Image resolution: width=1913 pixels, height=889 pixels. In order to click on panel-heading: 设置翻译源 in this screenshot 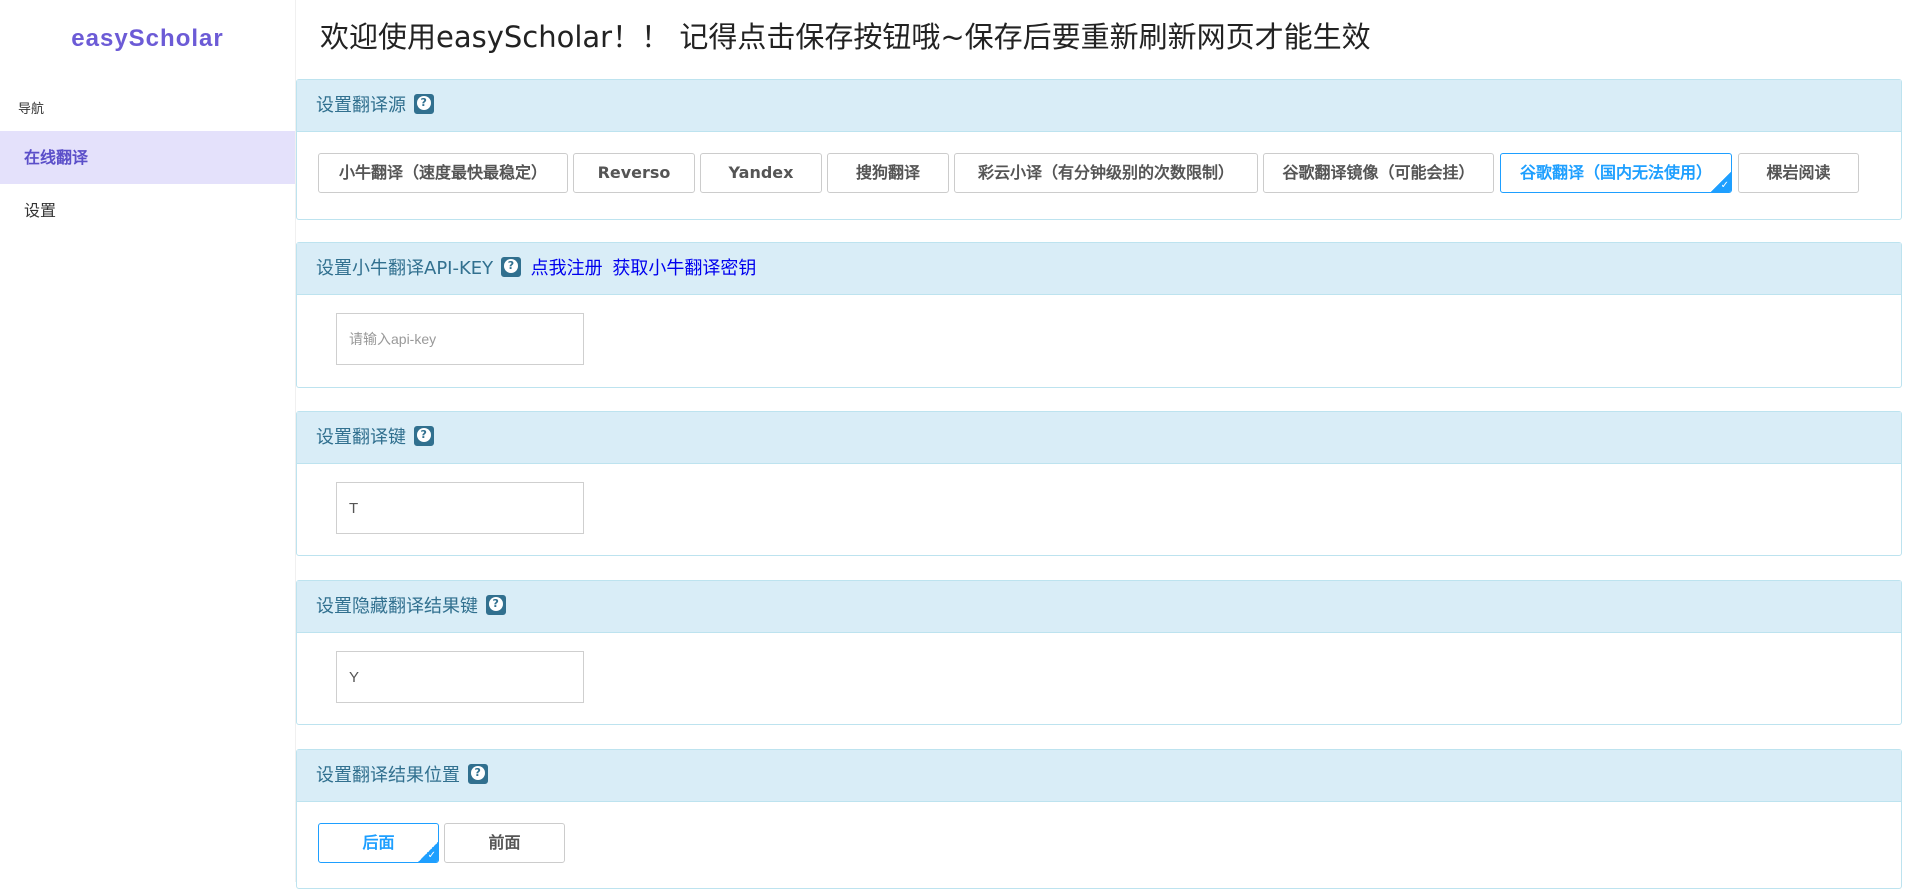, I will do `click(1099, 106)`.